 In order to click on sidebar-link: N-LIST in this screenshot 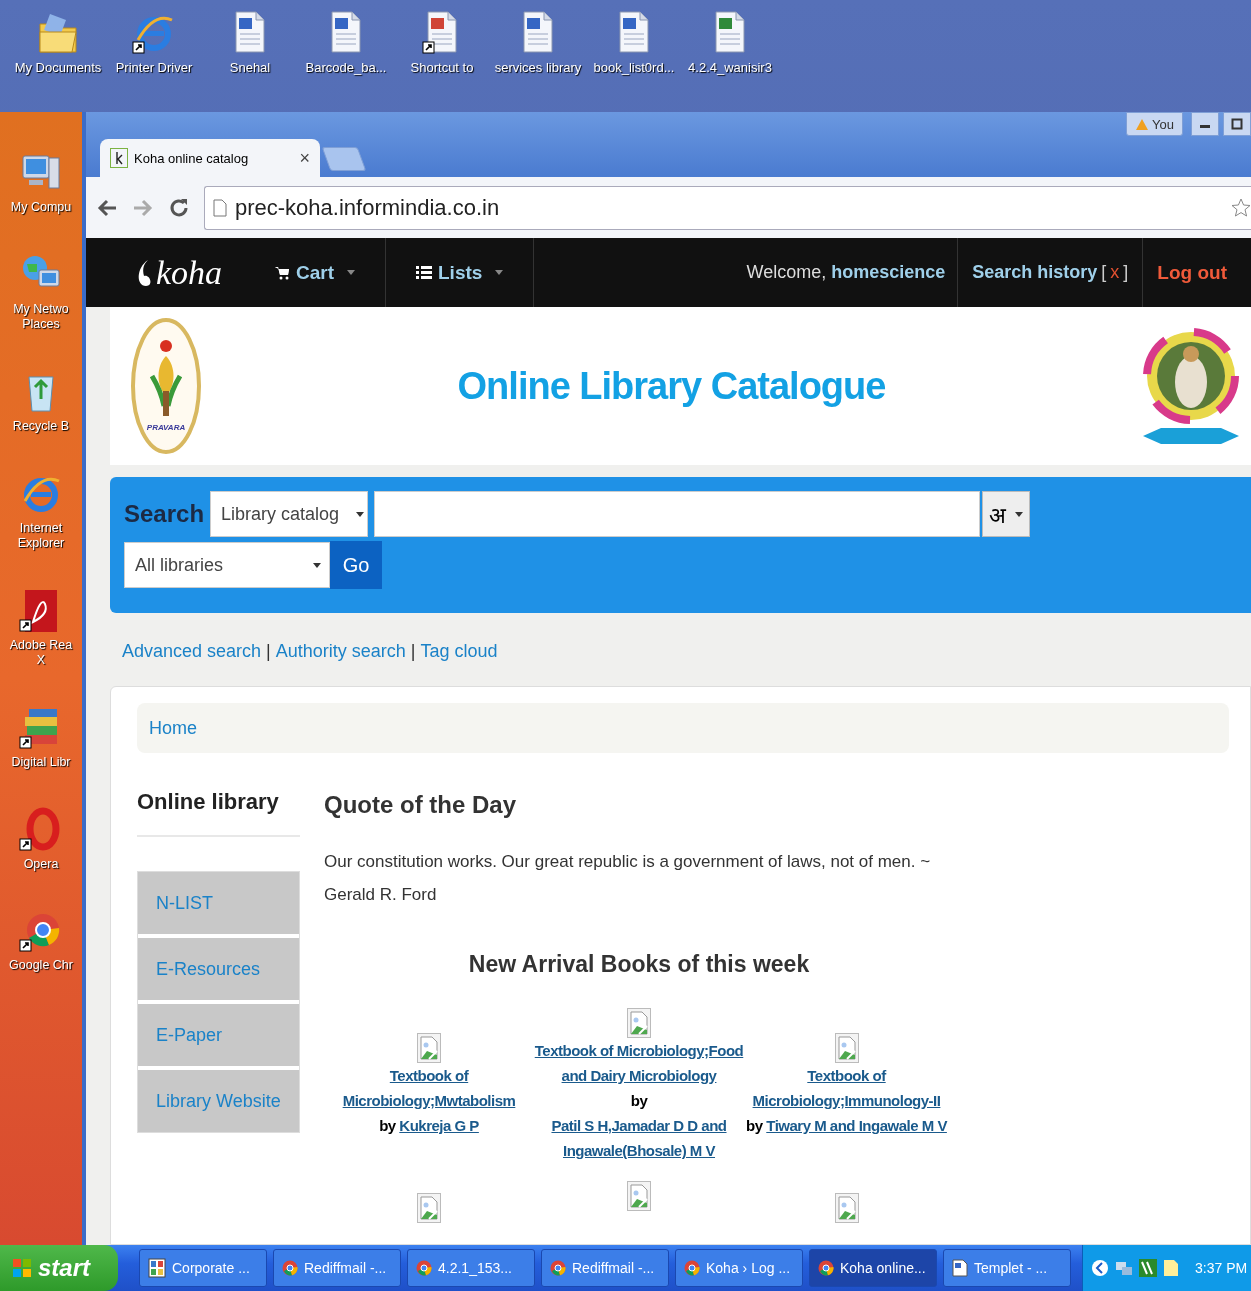, I will do `click(218, 903)`.